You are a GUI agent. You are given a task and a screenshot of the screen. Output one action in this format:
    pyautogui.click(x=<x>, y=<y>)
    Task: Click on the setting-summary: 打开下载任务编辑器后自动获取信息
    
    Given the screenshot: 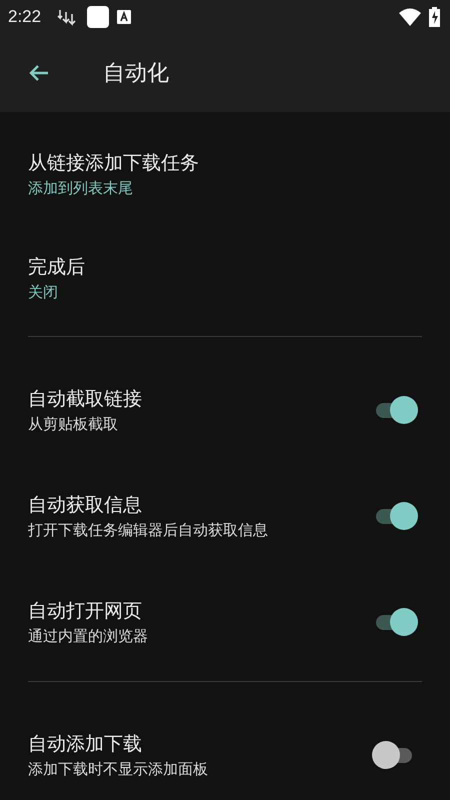 What is the action you would take?
    pyautogui.click(x=148, y=530)
    